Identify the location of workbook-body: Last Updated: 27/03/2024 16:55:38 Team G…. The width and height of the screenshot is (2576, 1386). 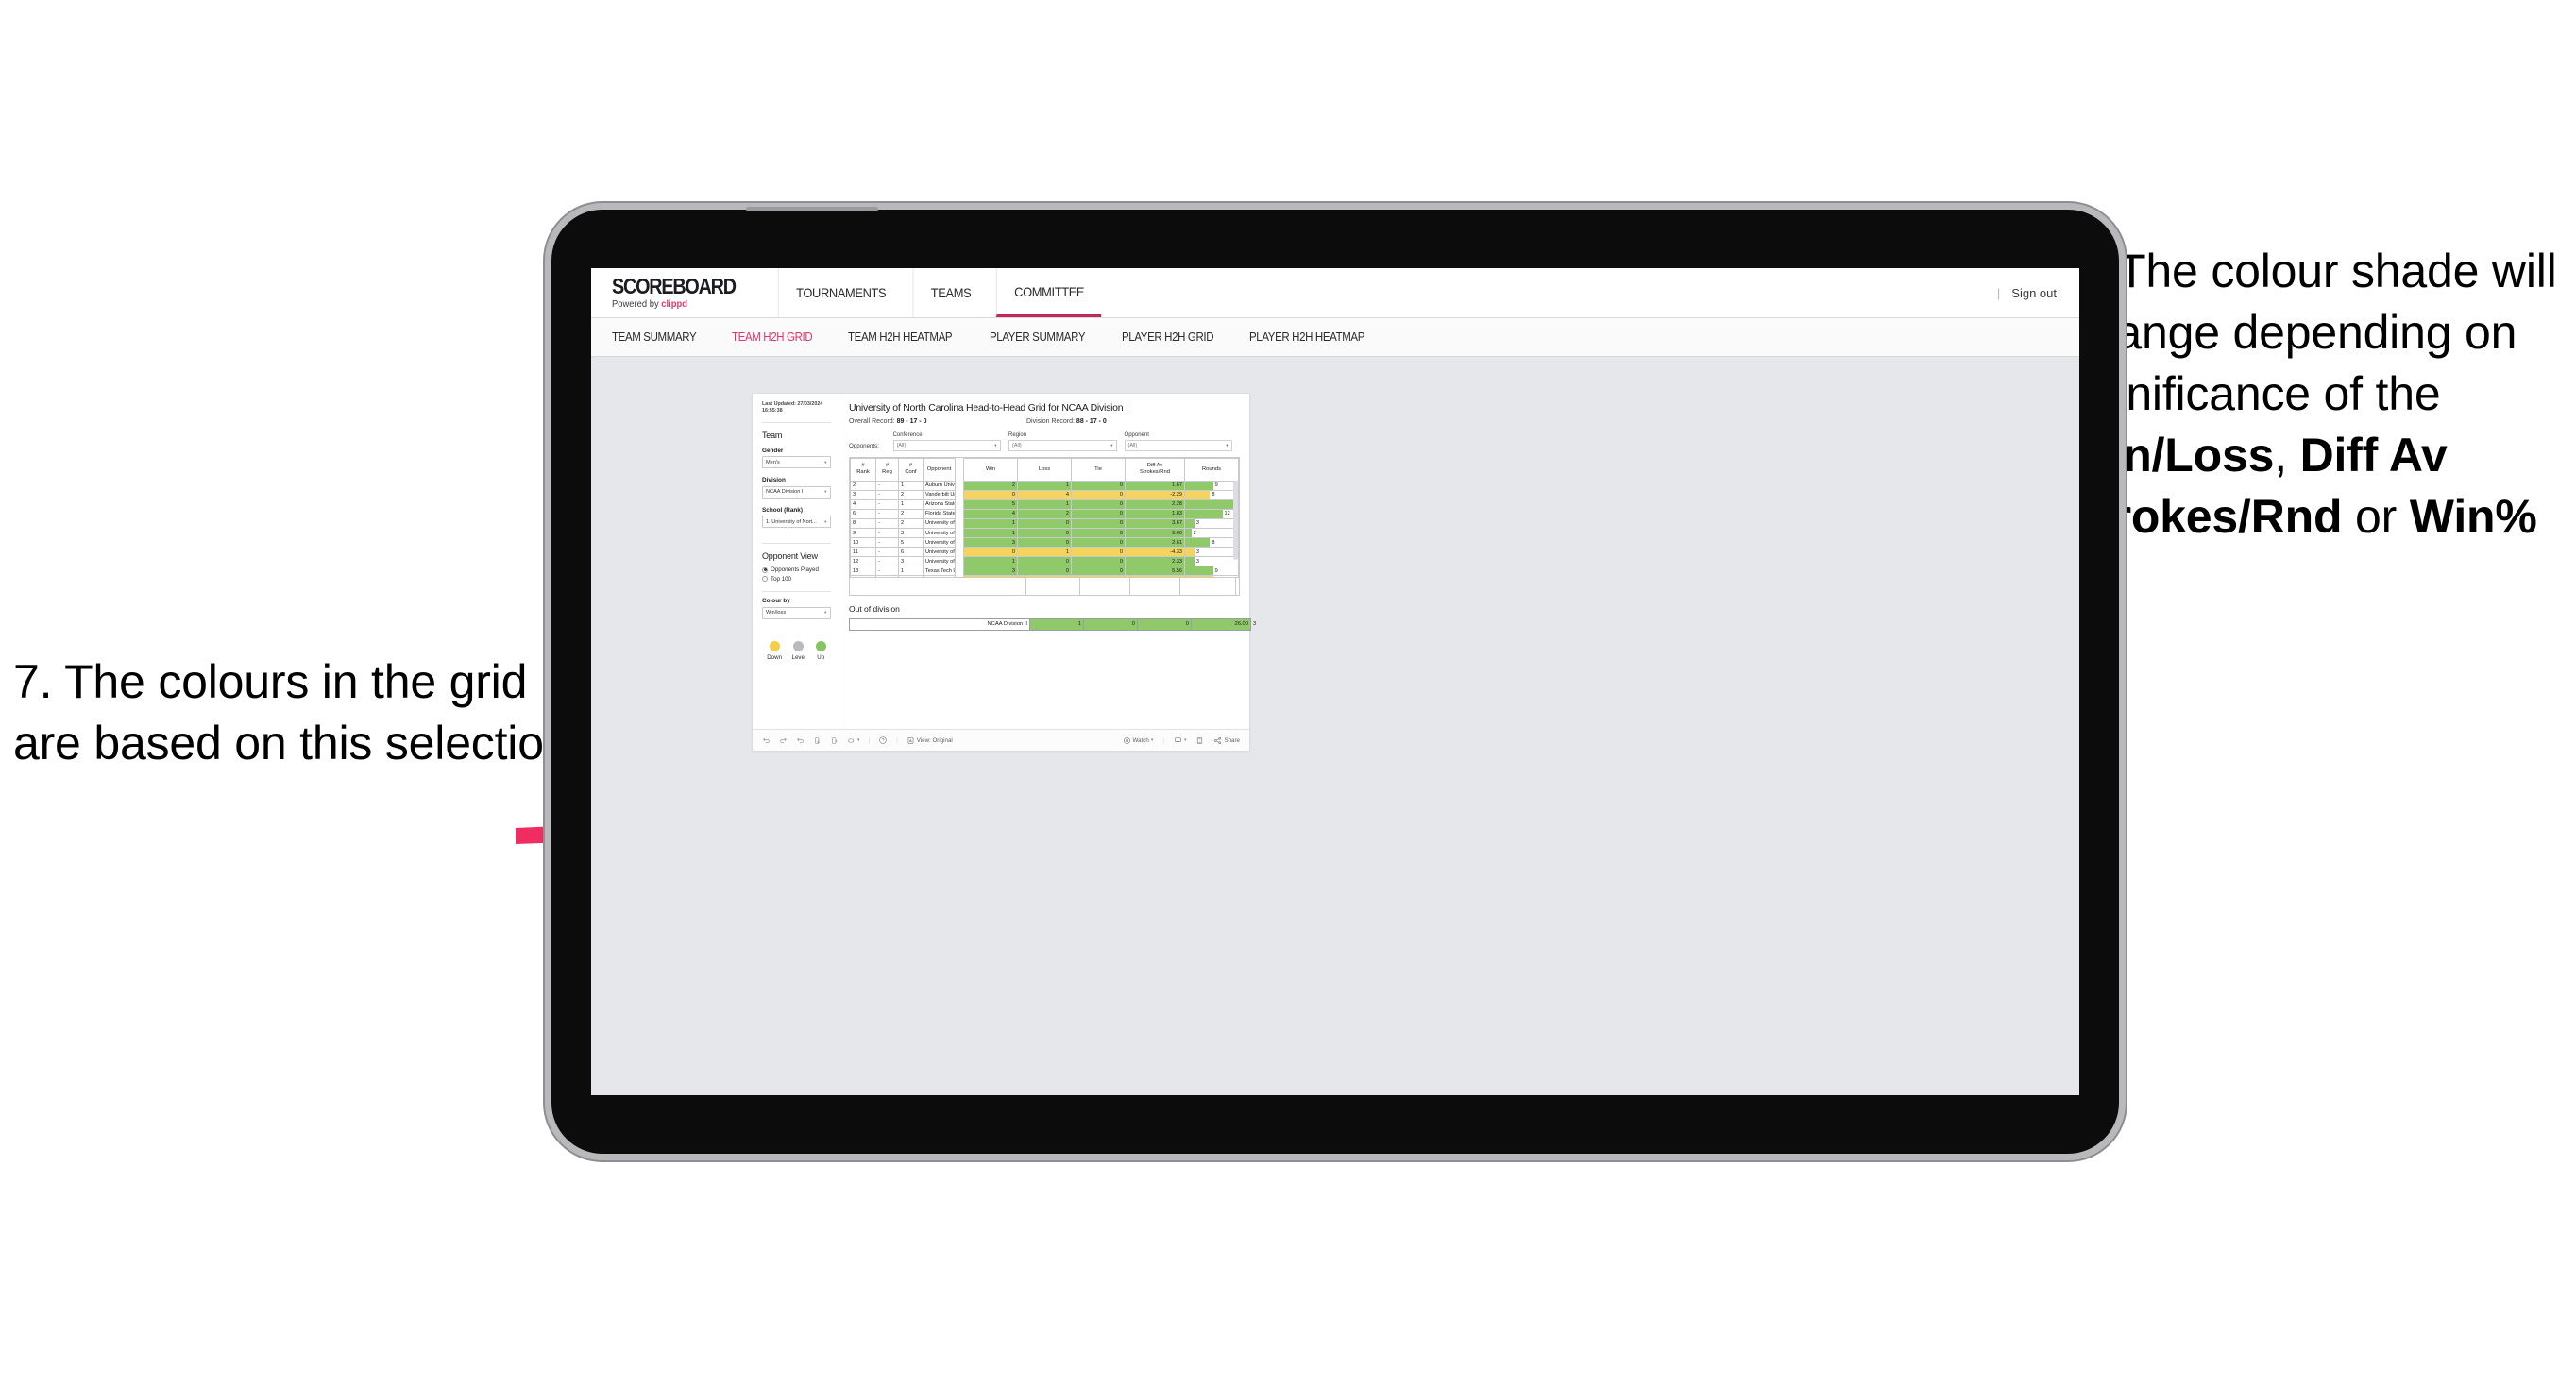
(1004, 561).